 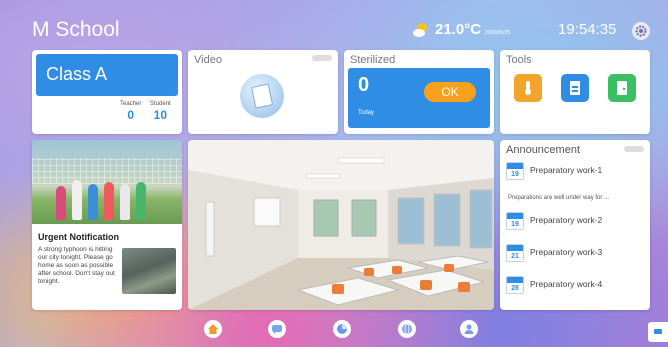 What do you see at coordinates (208, 60) in the screenshot?
I see `video-title: Video` at bounding box center [208, 60].